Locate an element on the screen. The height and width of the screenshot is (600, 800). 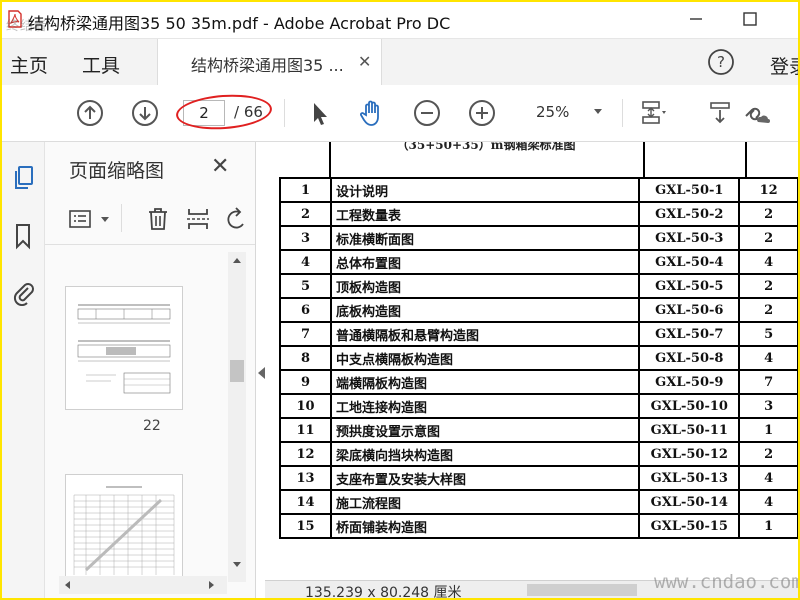
table-row: 4 总体布置图 GXL-50-4 4 is located at coordinates (538, 262).